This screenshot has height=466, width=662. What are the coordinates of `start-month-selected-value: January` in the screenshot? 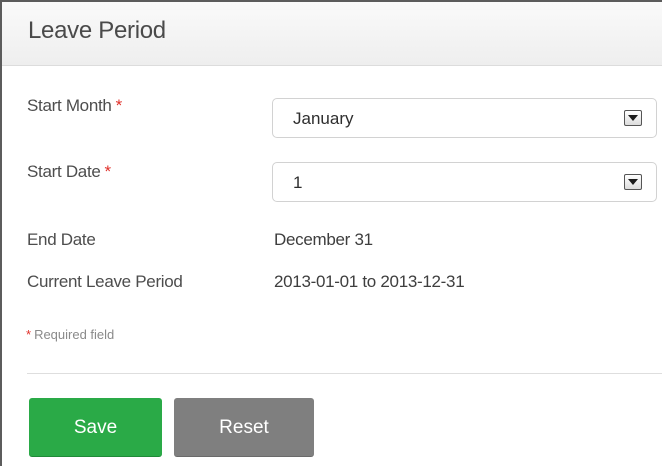 It's located at (323, 118).